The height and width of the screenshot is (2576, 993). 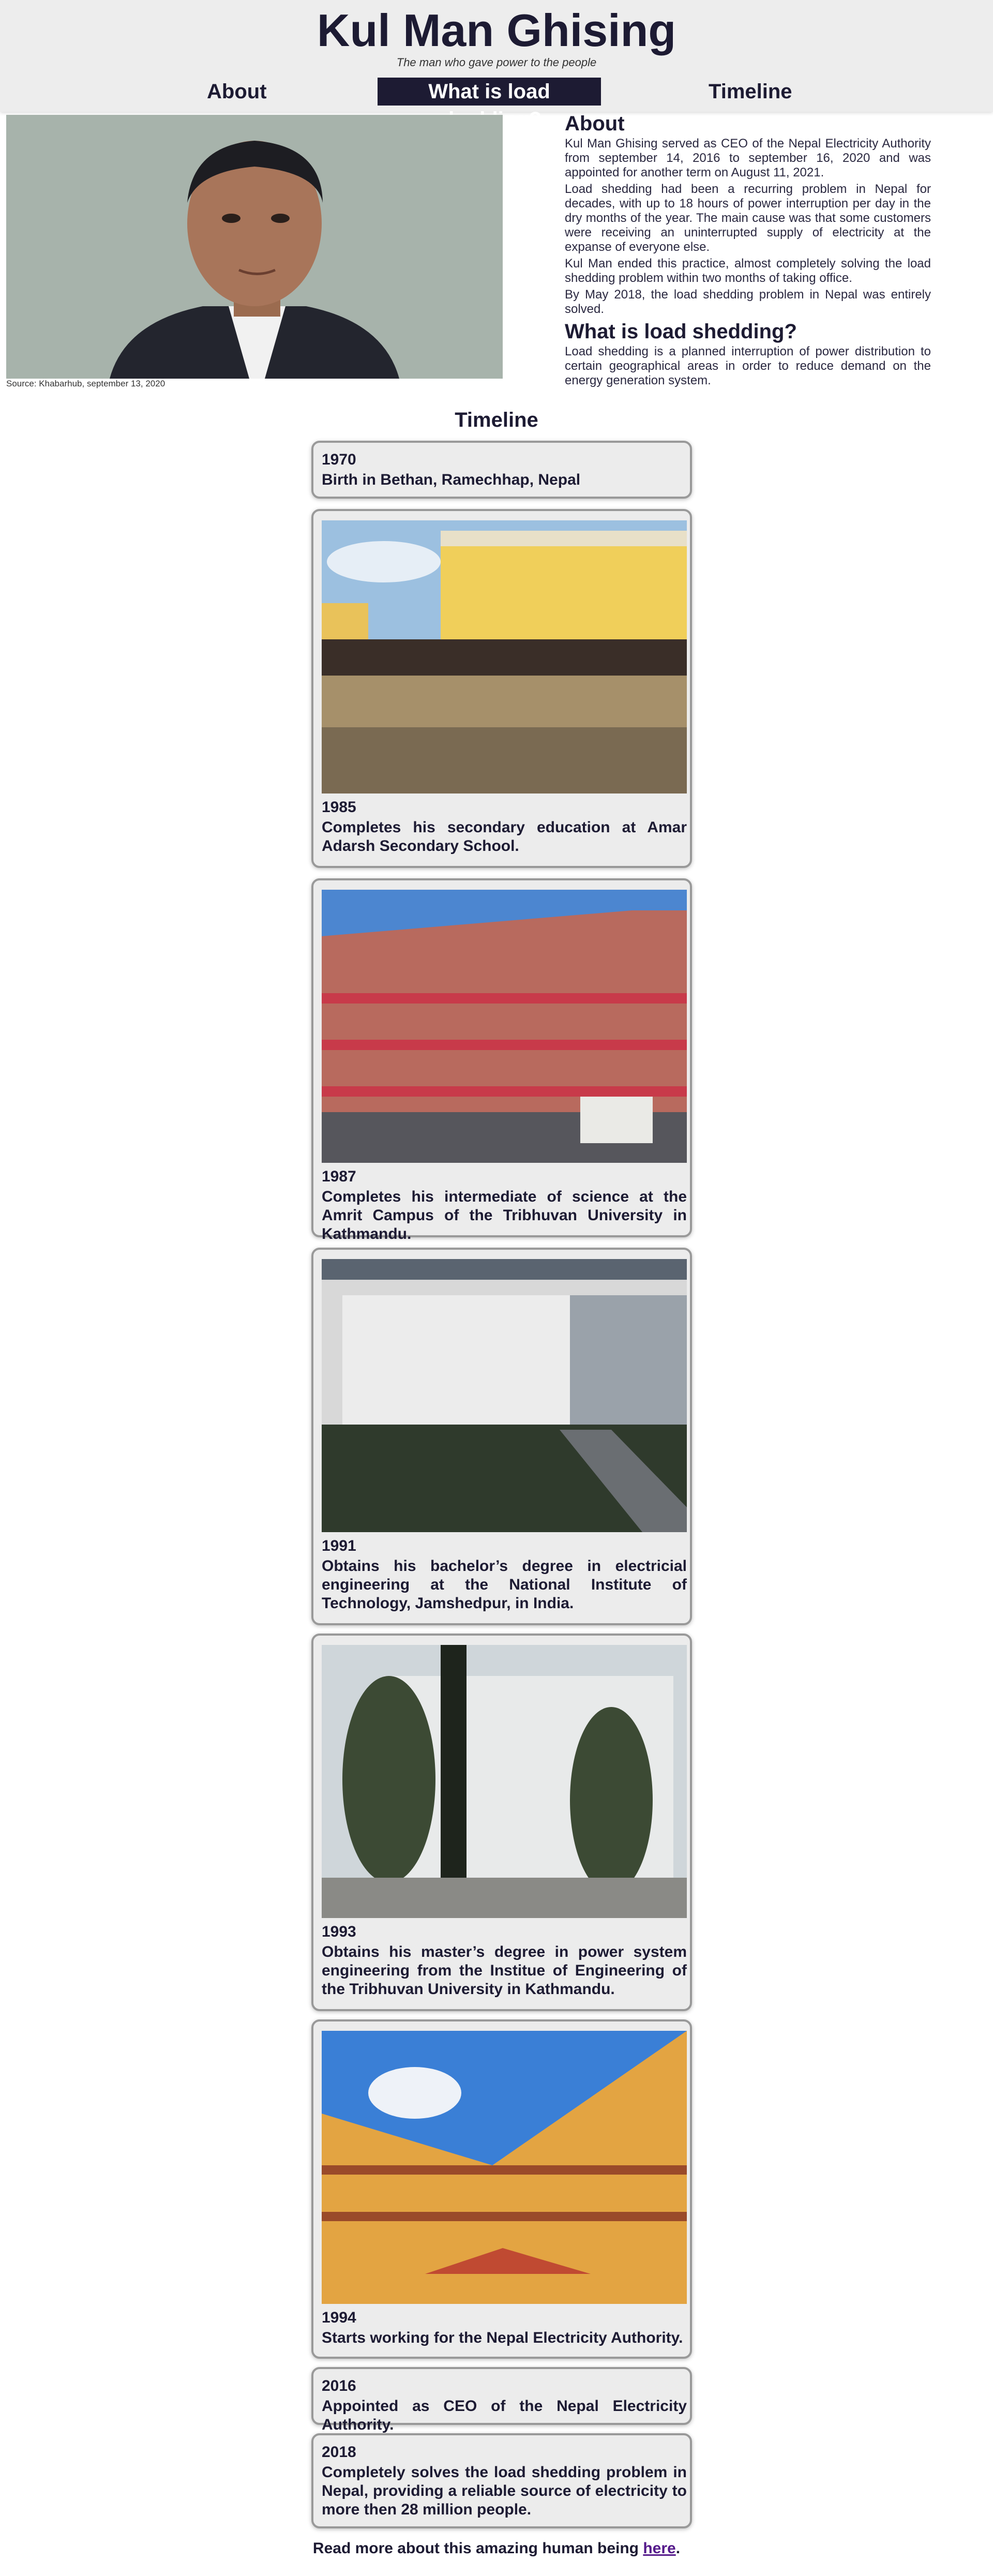 What do you see at coordinates (339, 1931) in the screenshot?
I see `timeline-year: 1993` at bounding box center [339, 1931].